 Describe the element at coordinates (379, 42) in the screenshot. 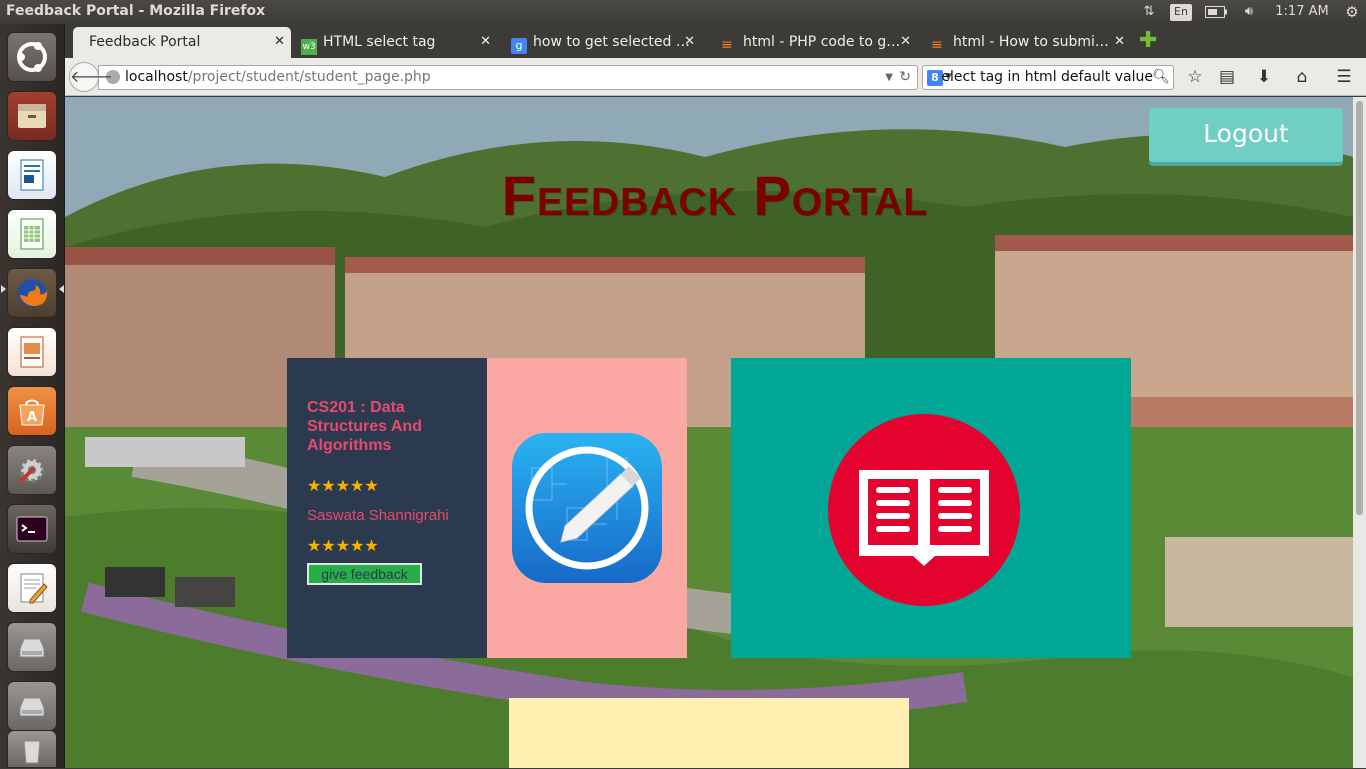

I see `tab-title: HTML select tag` at that location.